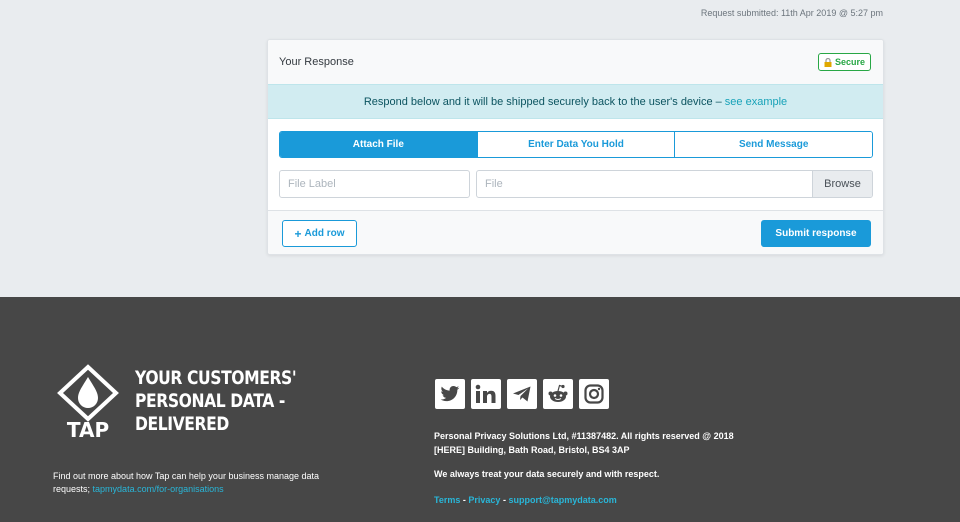 This screenshot has height=522, width=960. Describe the element at coordinates (484, 500) in the screenshot. I see `privacy-link: Privacy` at that location.